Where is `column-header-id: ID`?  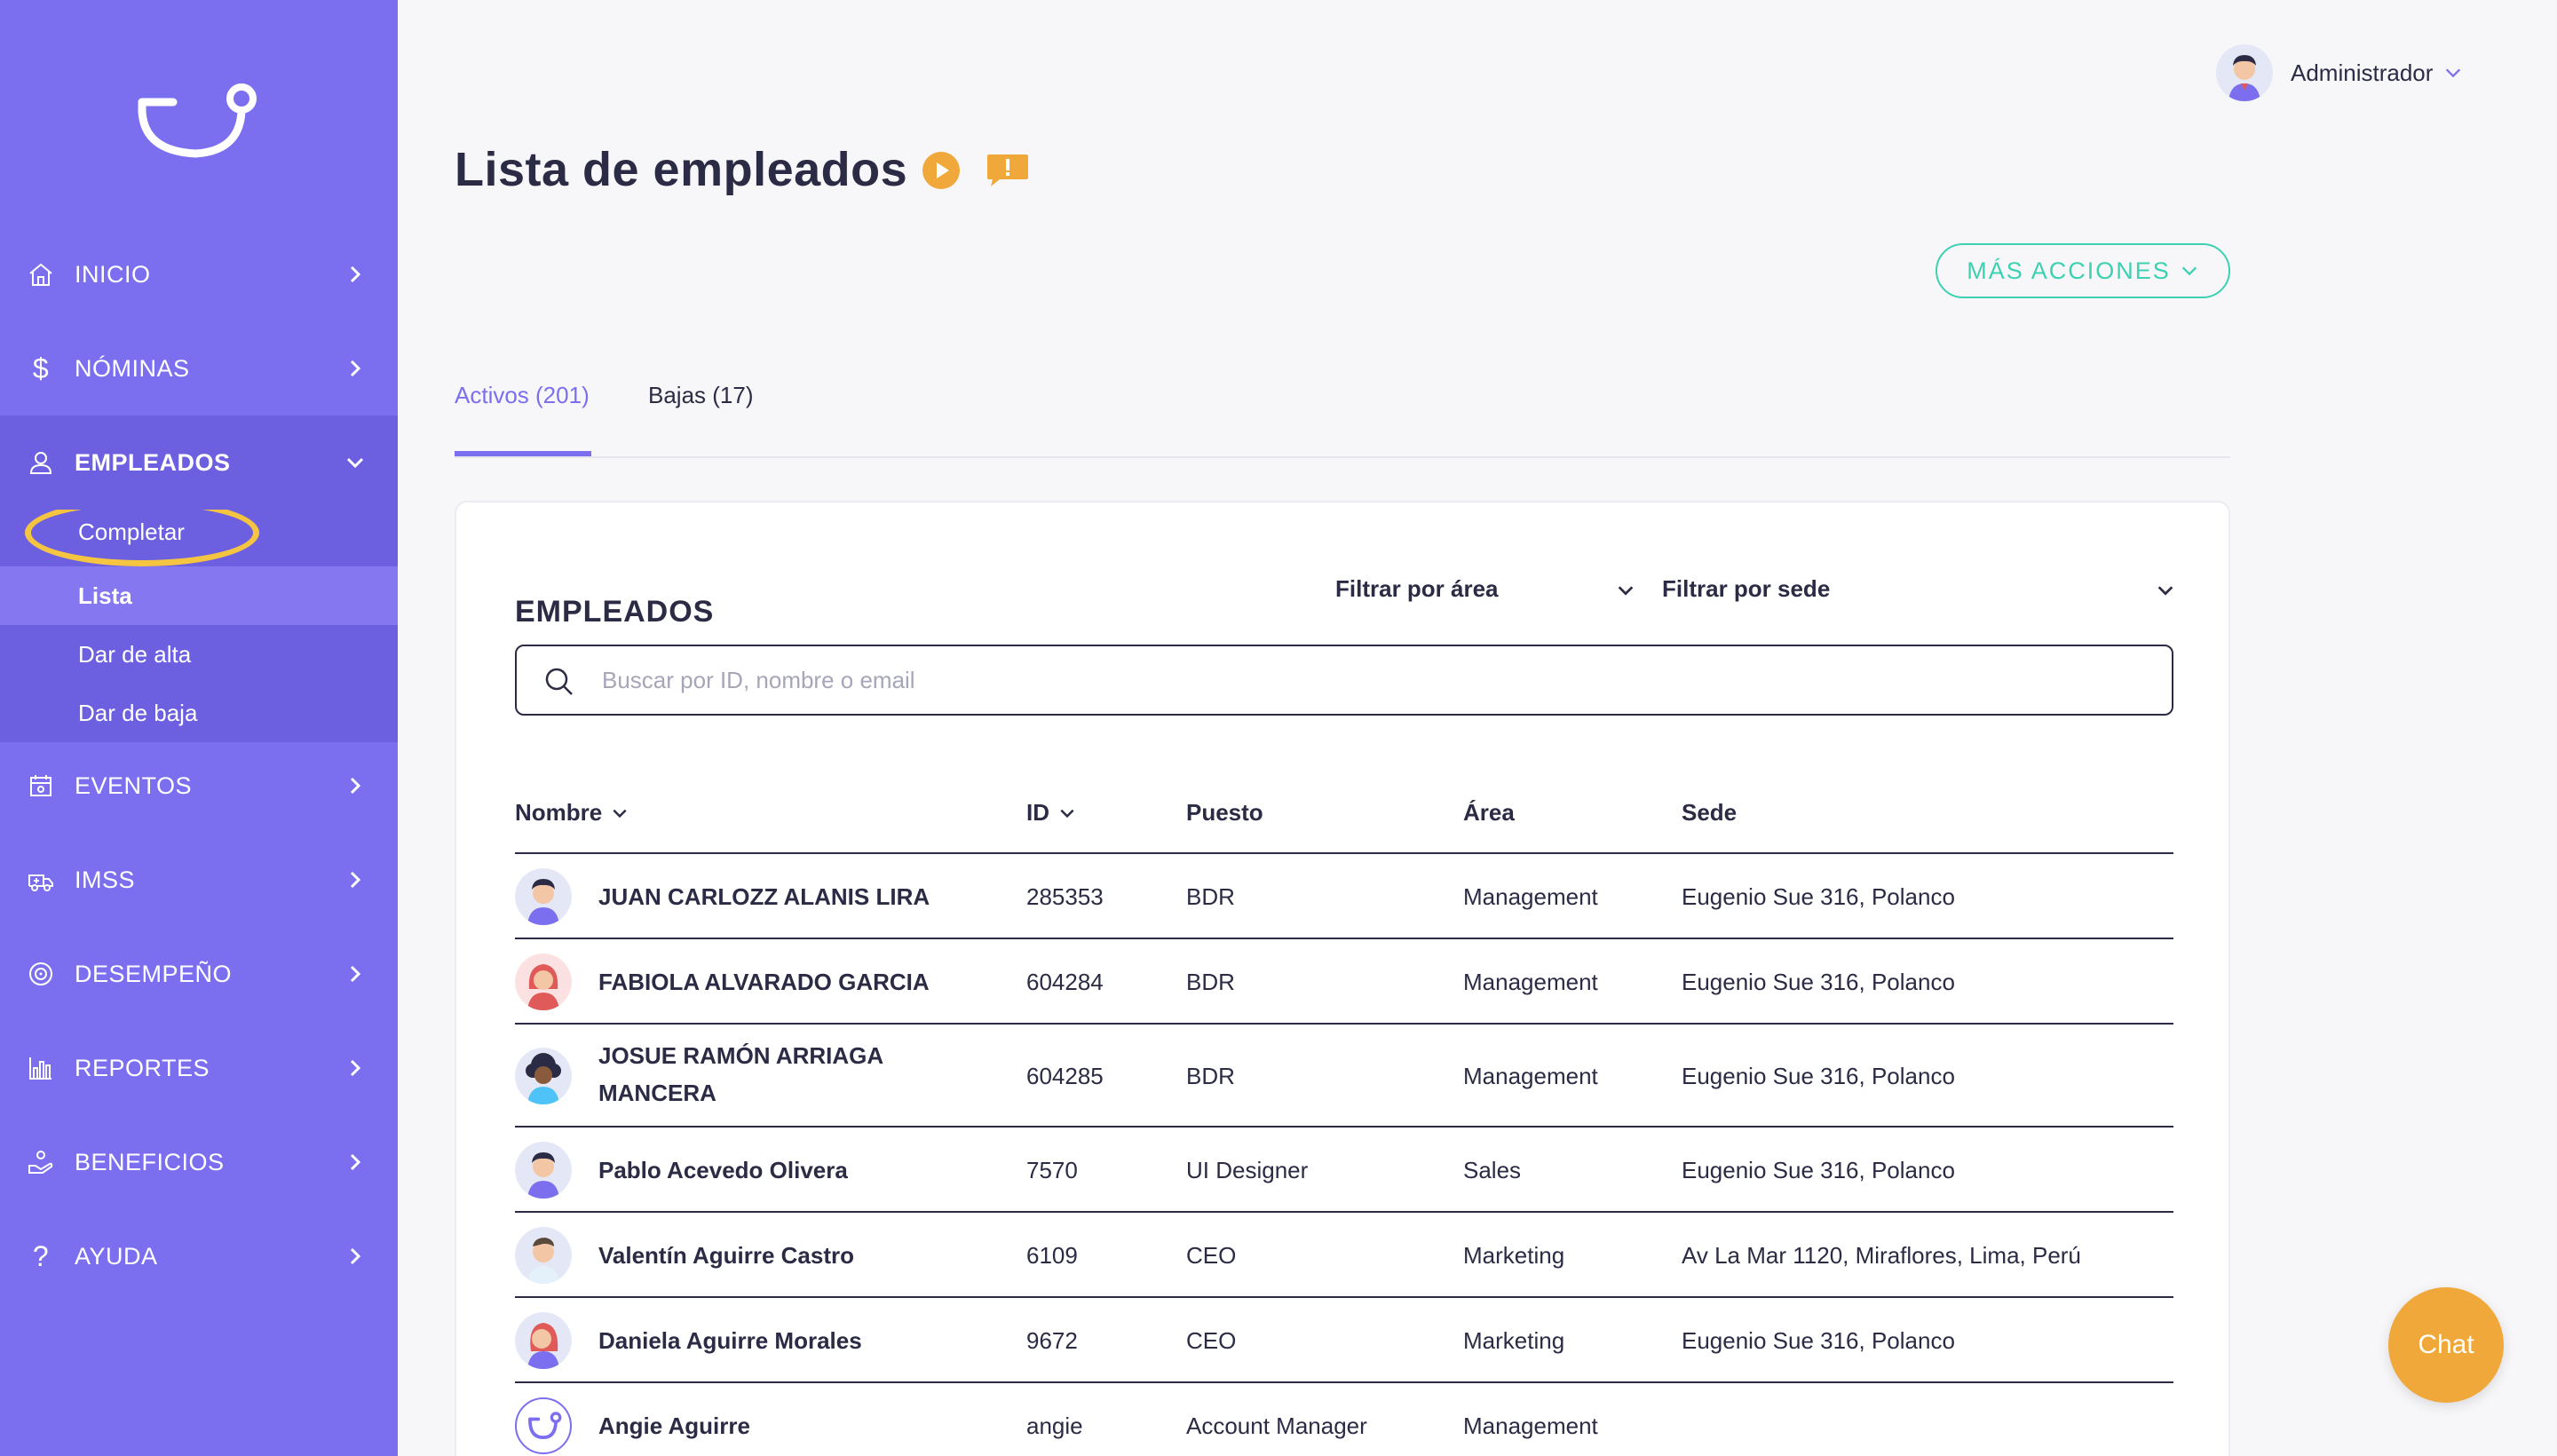
column-header-id: ID is located at coordinates (1051, 813).